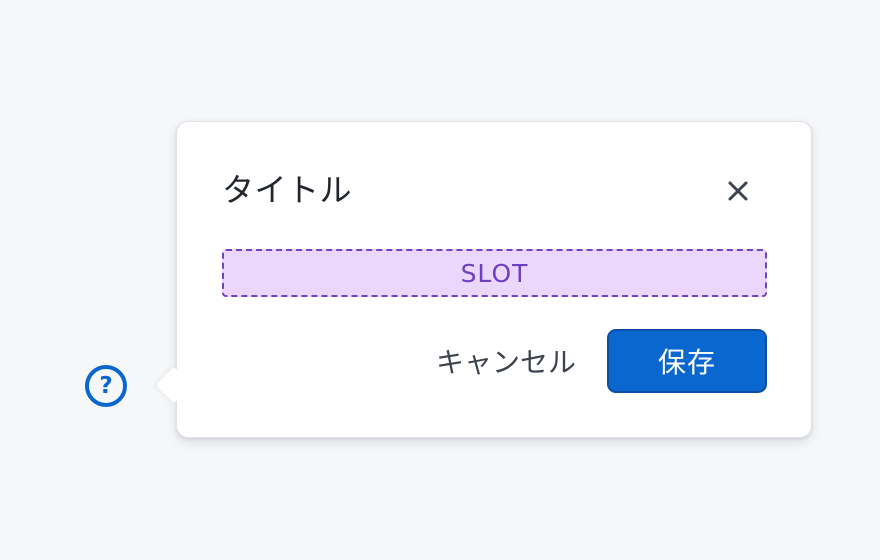  I want to click on content-slot: SLOT, so click(494, 273).